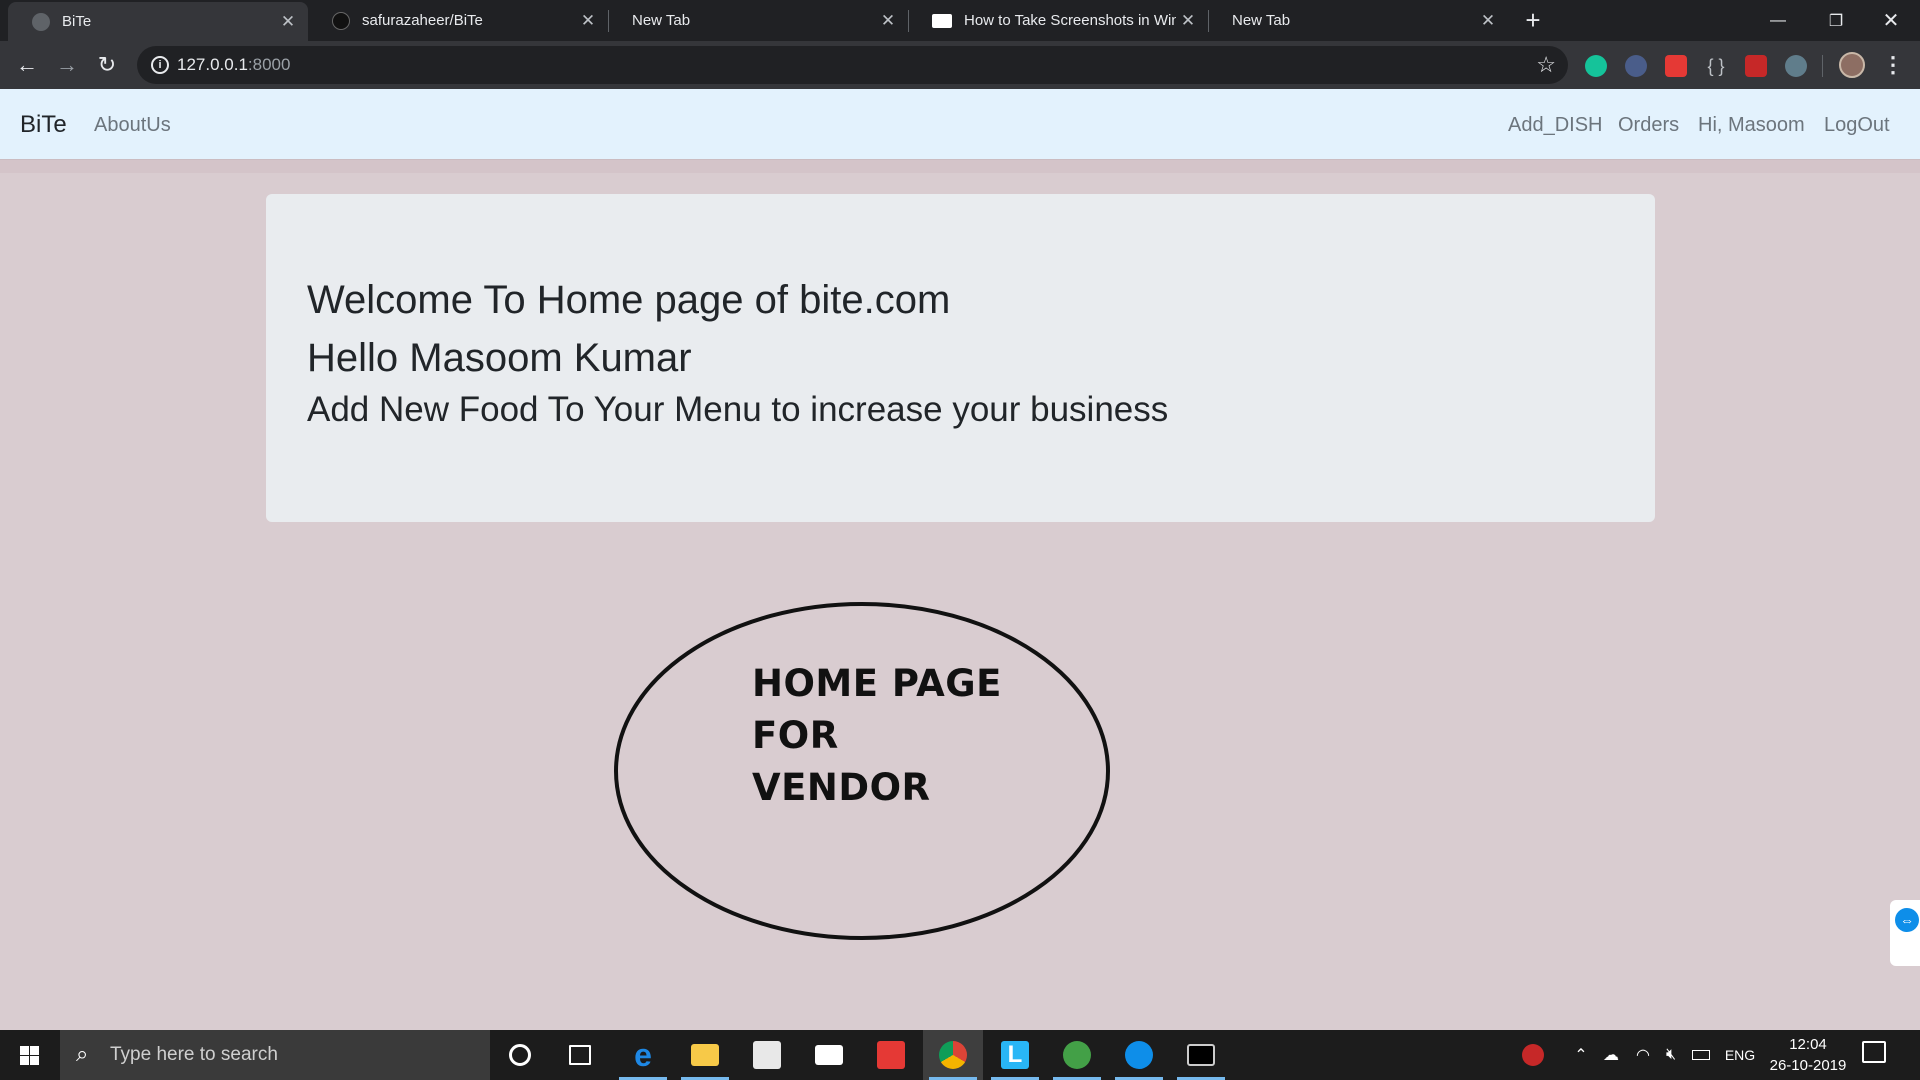  I want to click on tray-app, so click(1533, 1055).